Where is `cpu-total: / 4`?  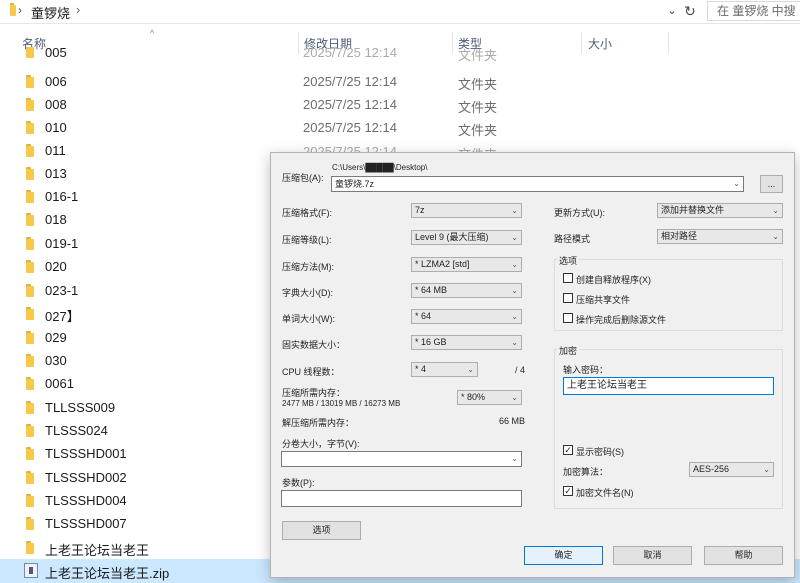 cpu-total: / 4 is located at coordinates (520, 370).